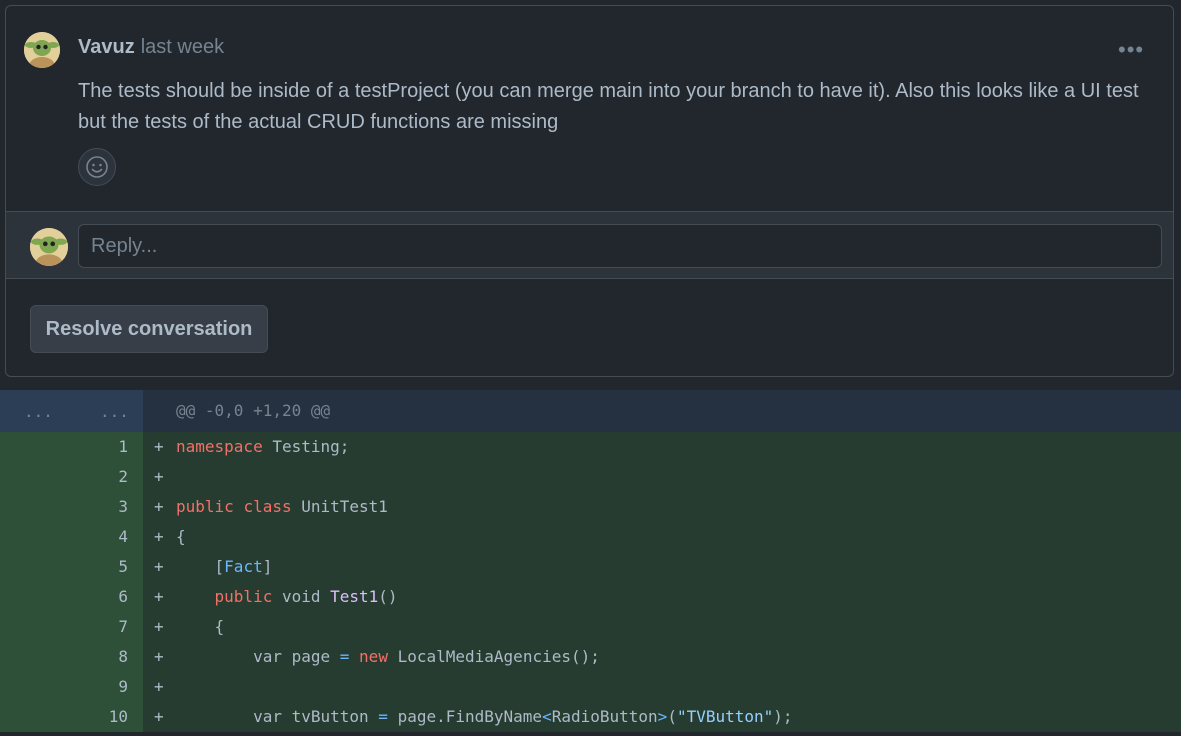 The width and height of the screenshot is (1181, 736). I want to click on smiley-icon, so click(97, 167).